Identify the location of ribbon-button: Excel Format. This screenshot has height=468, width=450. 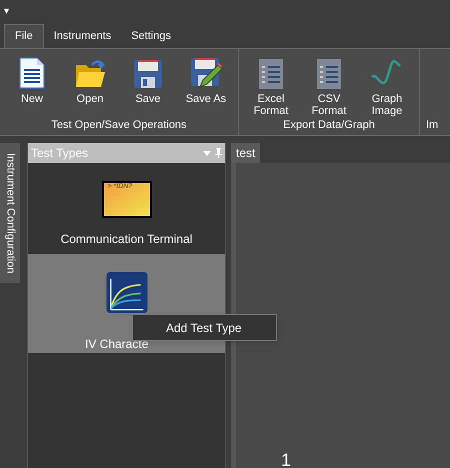
(271, 86).